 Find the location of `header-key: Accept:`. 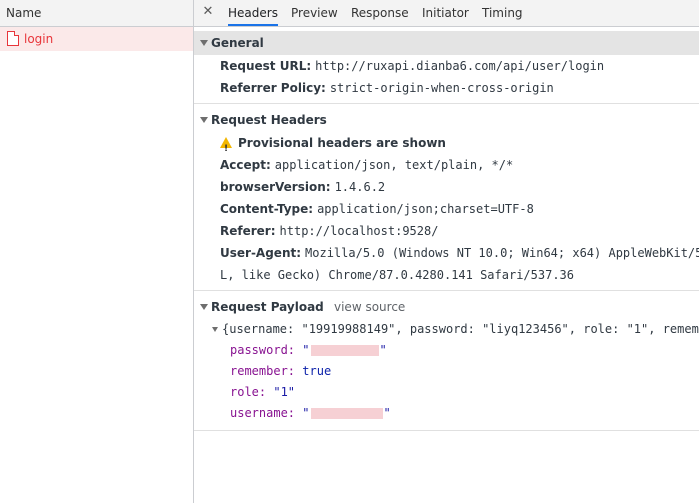

header-key: Accept: is located at coordinates (245, 165).